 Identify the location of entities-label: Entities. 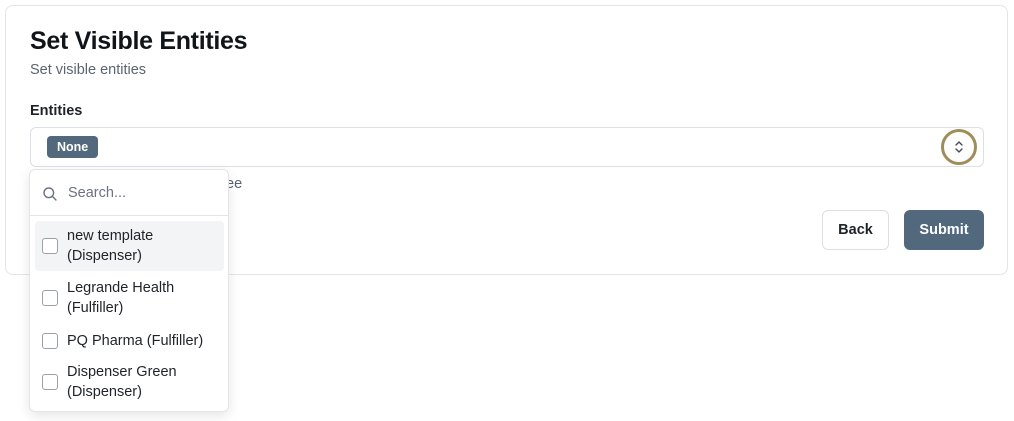
(56, 111).